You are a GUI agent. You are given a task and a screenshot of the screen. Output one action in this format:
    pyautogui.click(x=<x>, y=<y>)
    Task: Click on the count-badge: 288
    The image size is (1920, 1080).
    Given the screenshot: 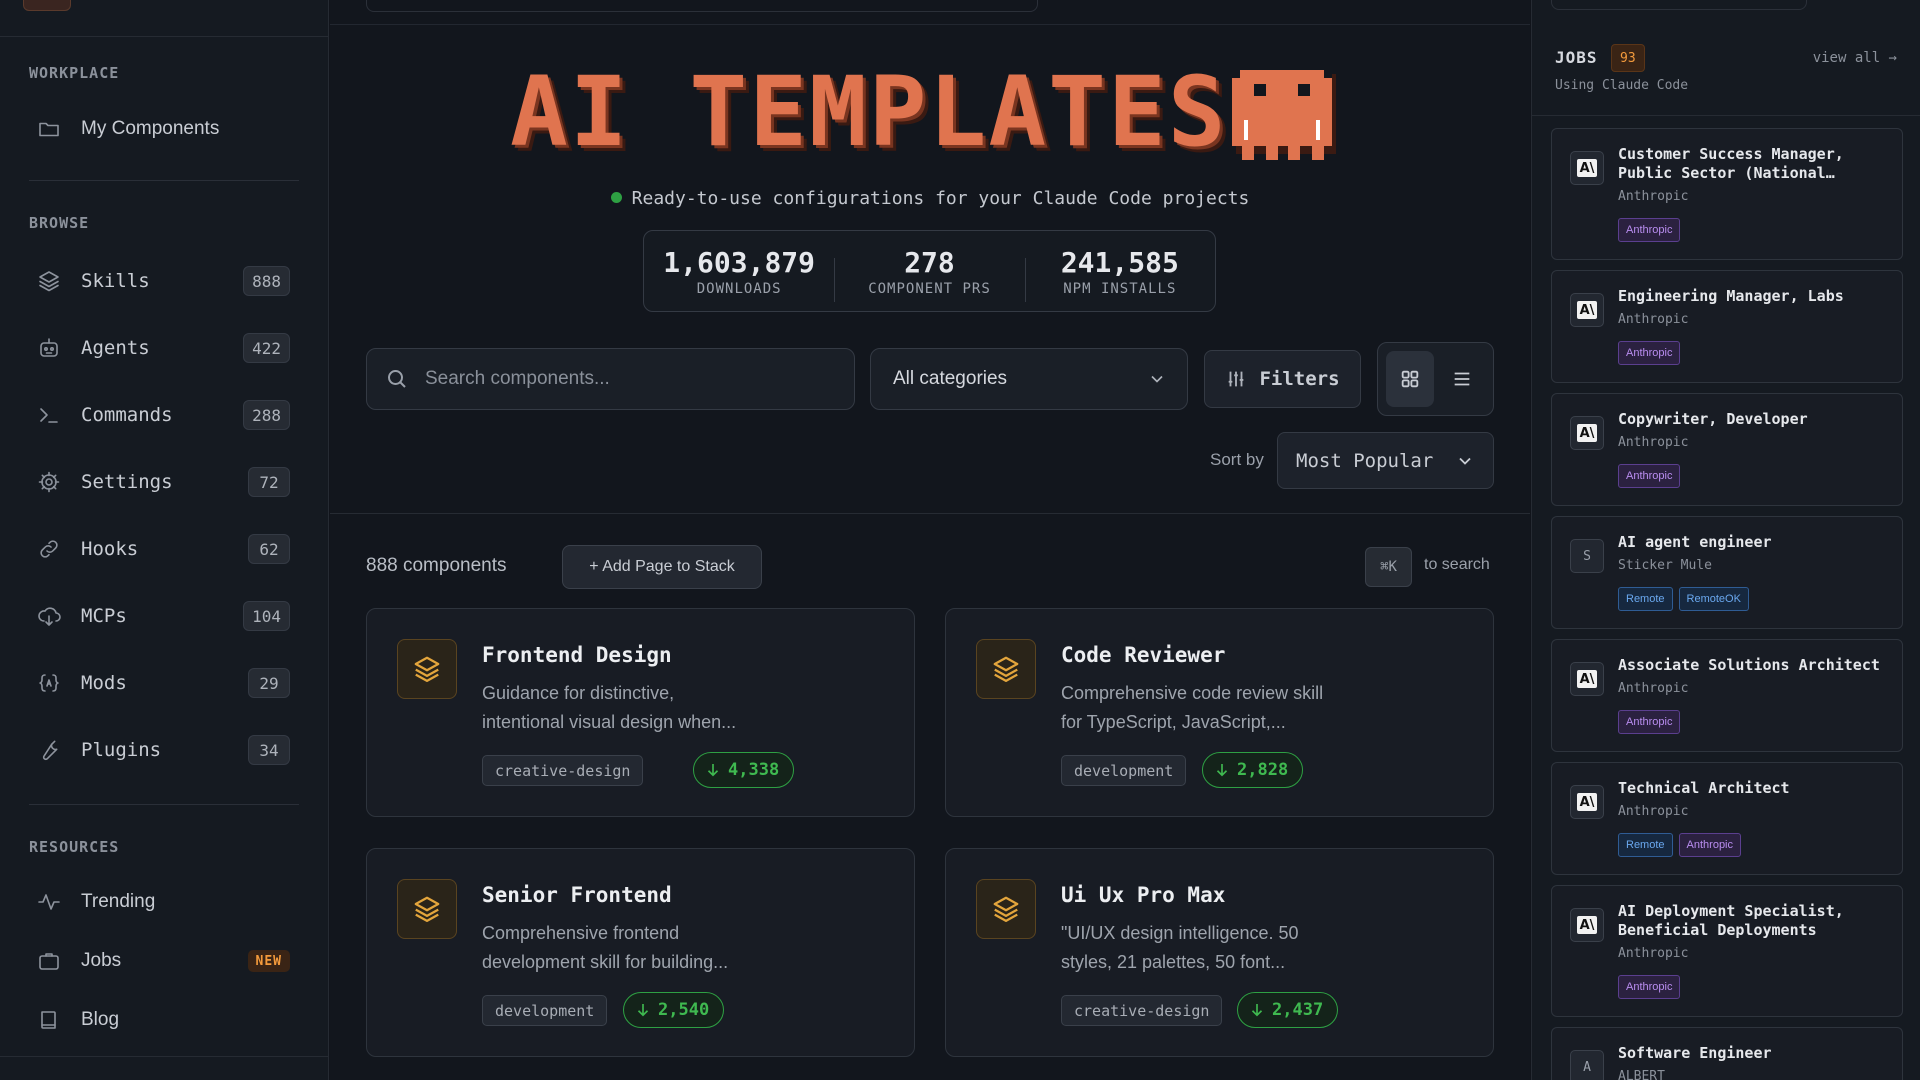 What is the action you would take?
    pyautogui.click(x=266, y=415)
    